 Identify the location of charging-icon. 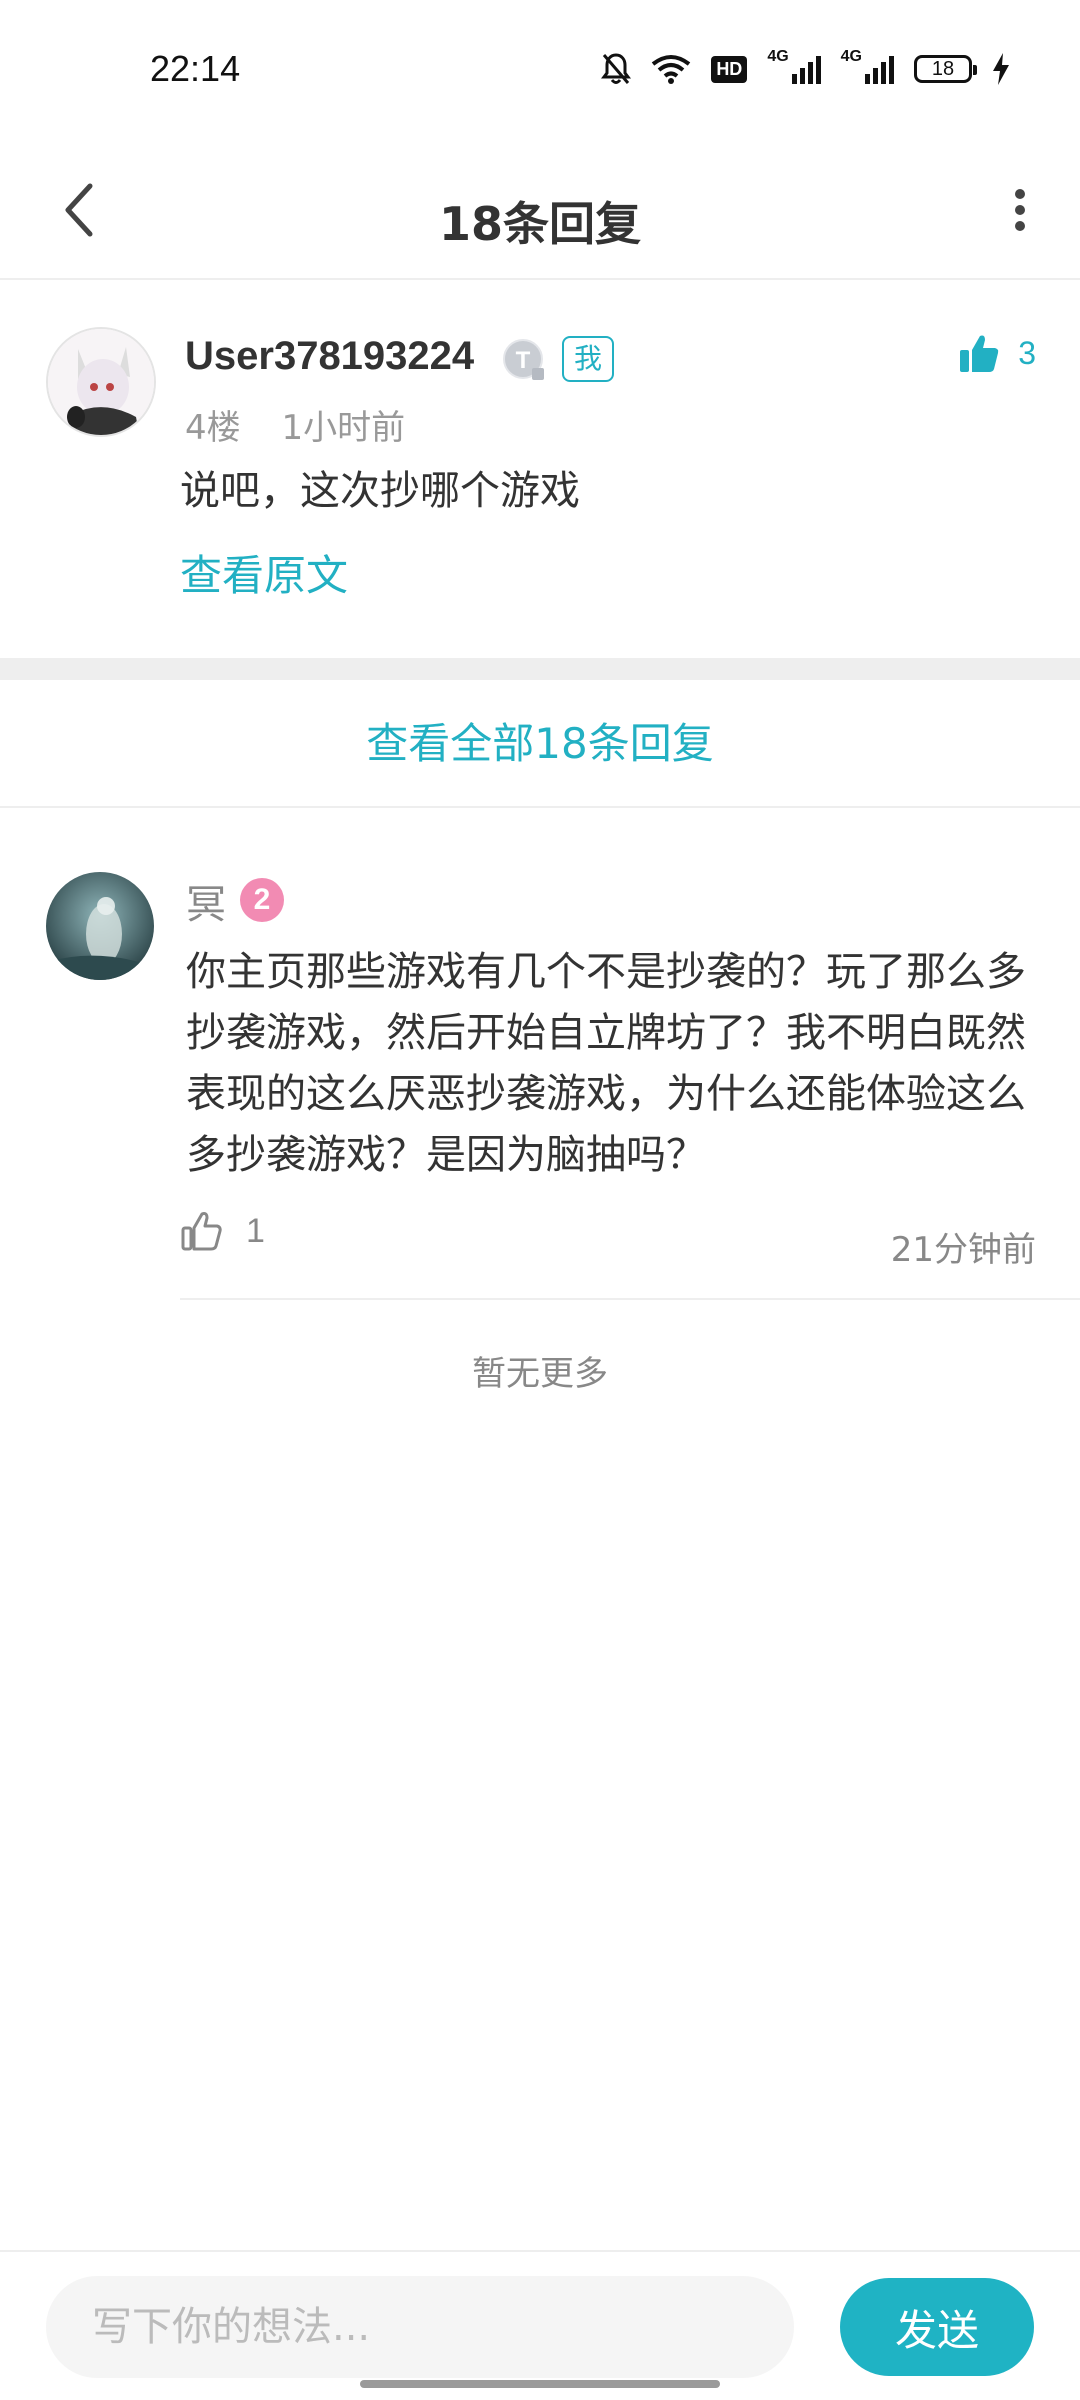
(1001, 69).